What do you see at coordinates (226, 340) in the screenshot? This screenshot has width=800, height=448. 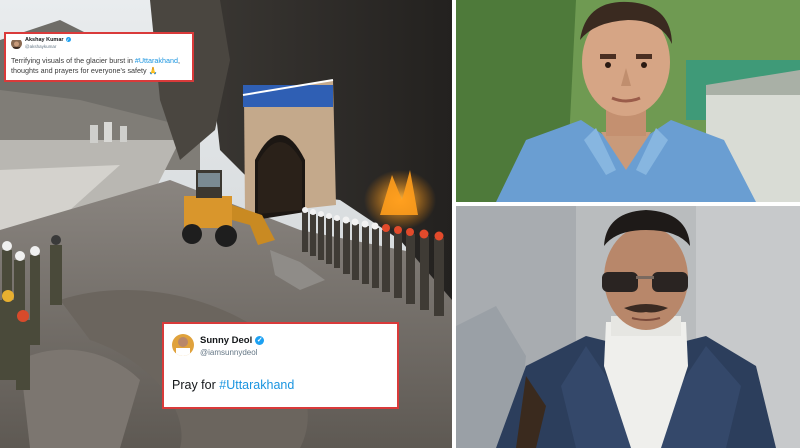 I see `tweet-author-name-text: Sunny Deol` at bounding box center [226, 340].